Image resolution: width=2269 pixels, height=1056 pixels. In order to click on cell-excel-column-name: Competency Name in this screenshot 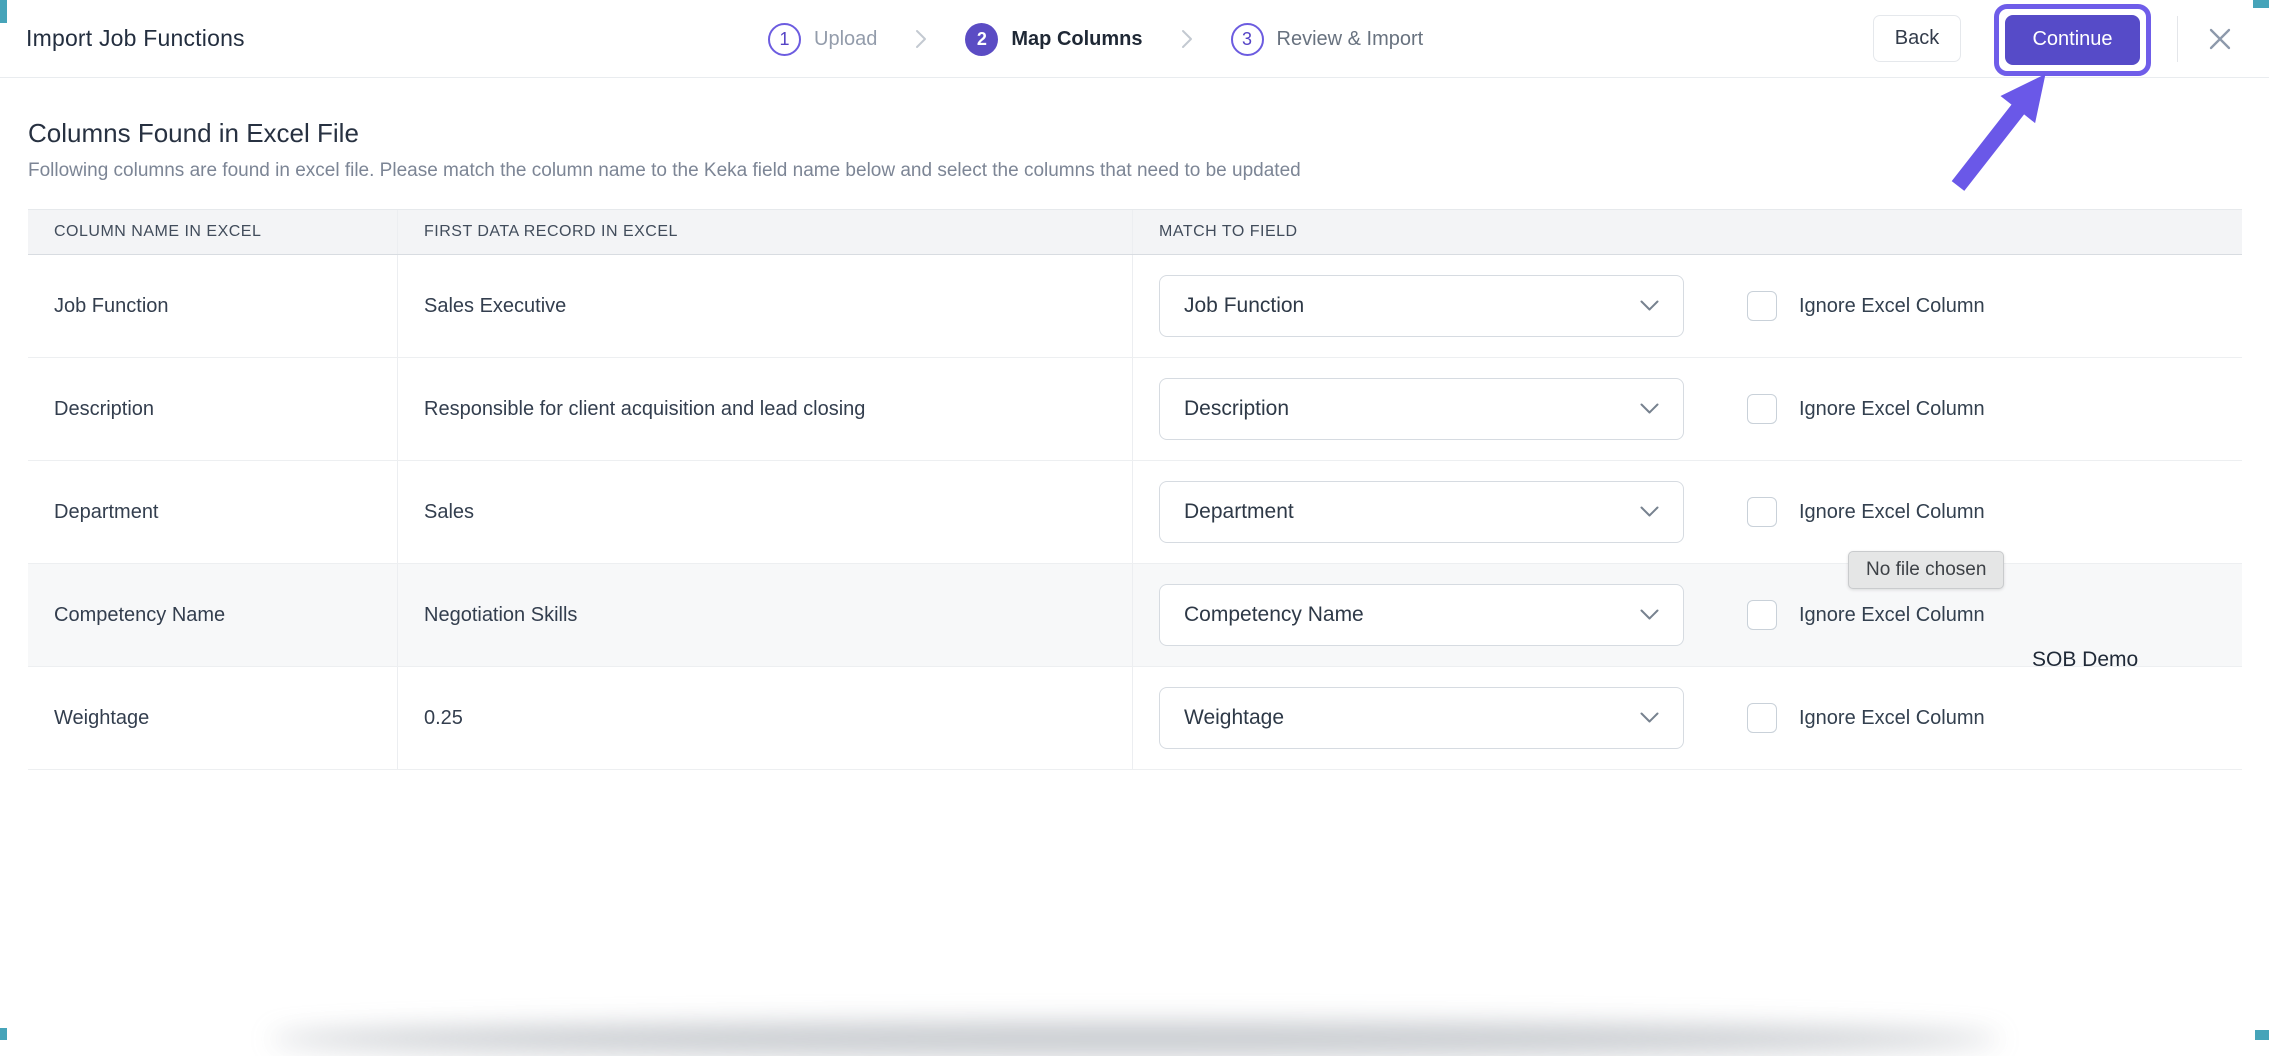, I will do `click(213, 615)`.